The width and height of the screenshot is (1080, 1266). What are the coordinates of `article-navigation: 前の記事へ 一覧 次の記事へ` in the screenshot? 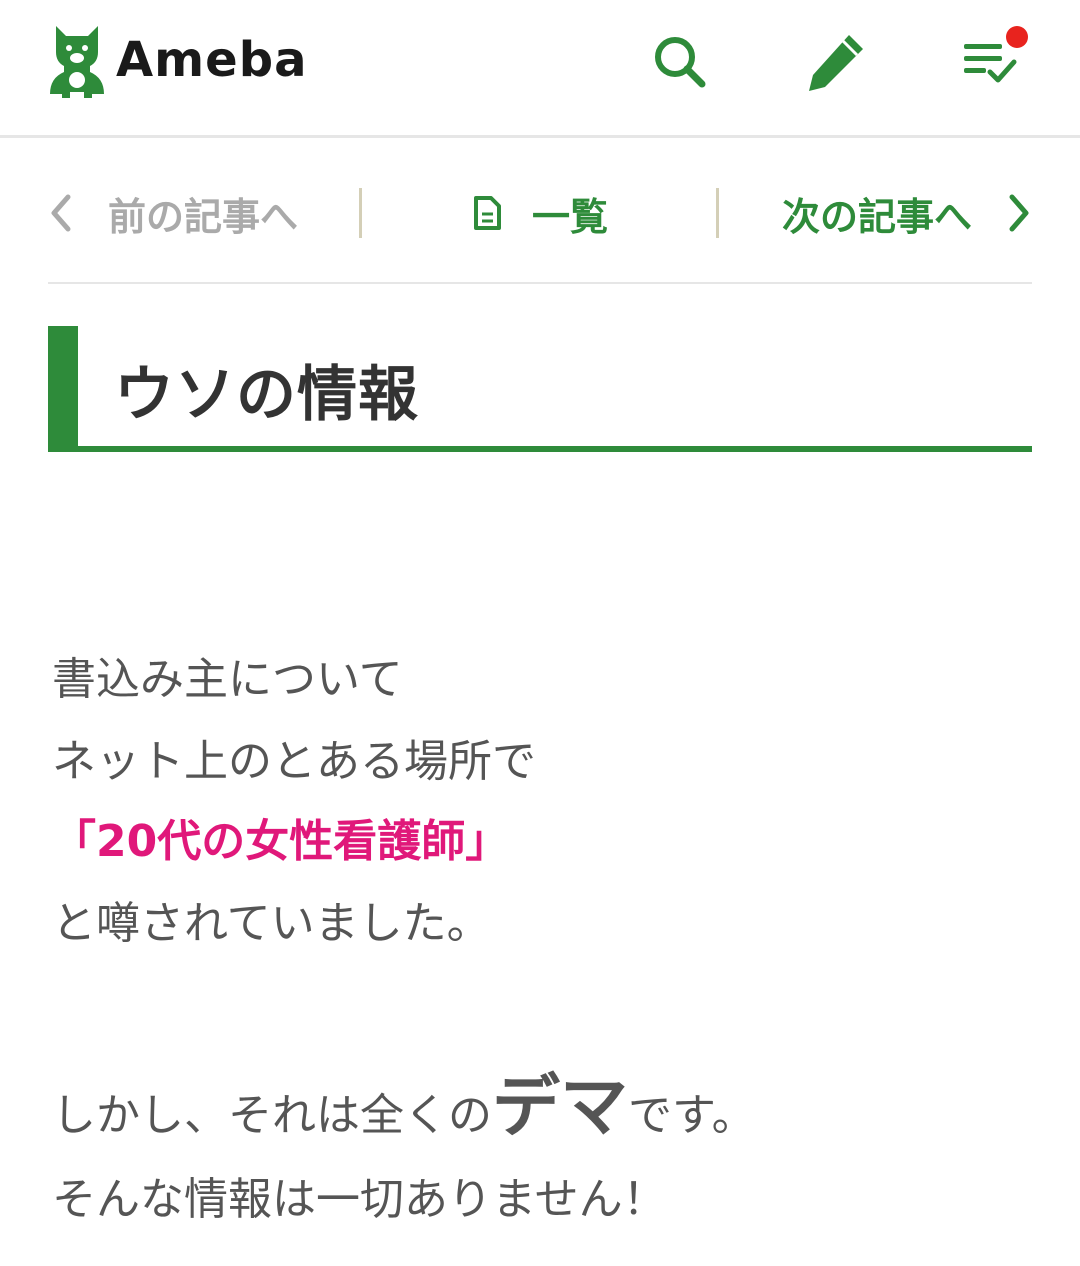 It's located at (540, 222).